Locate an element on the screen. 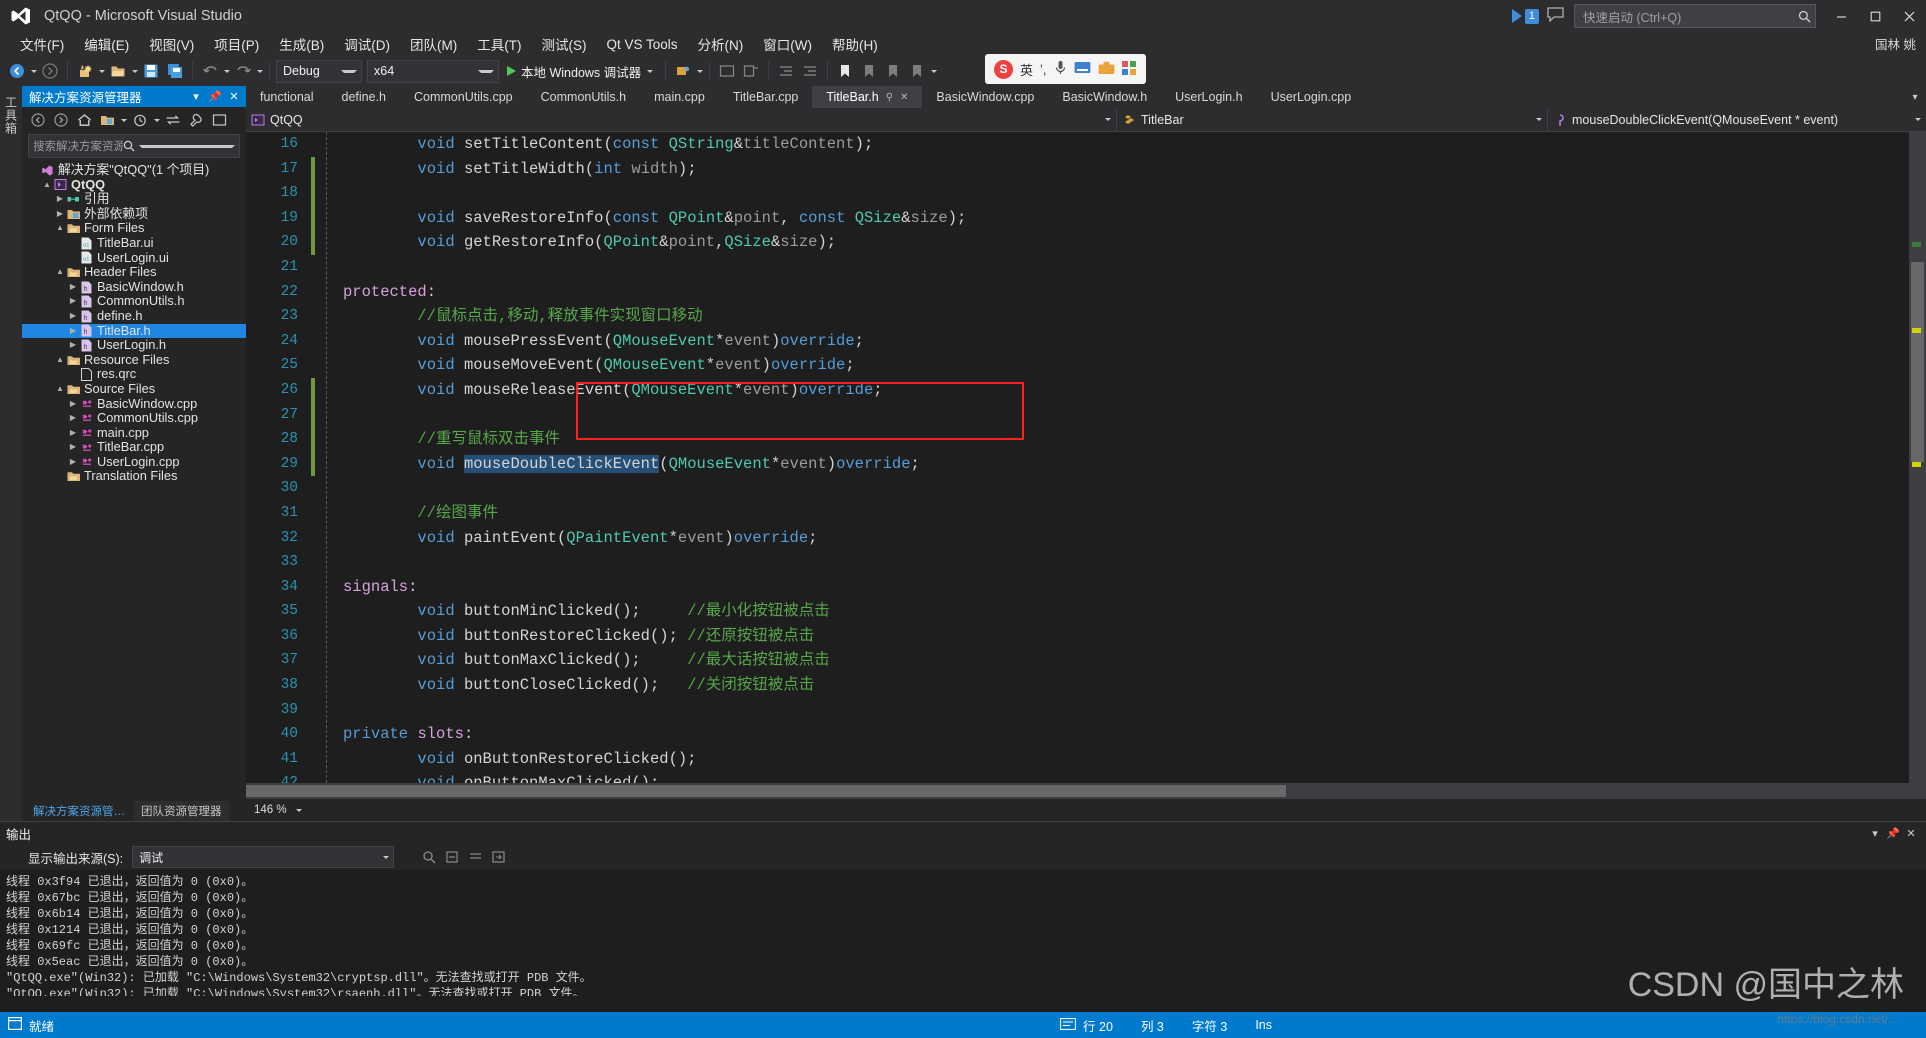  editor-tab-defineh: define.h is located at coordinates (363, 97).